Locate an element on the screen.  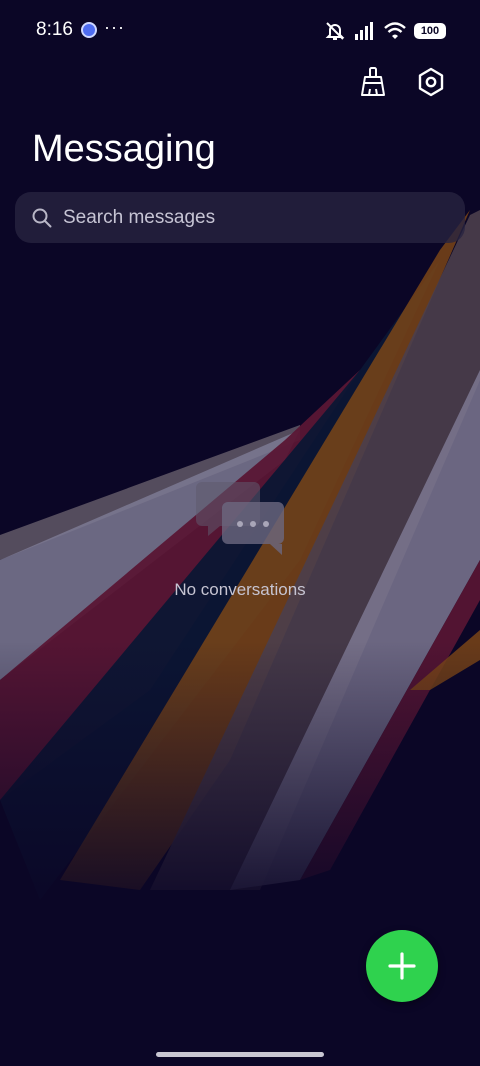
settings-hexagon-icon is located at coordinates (431, 82).